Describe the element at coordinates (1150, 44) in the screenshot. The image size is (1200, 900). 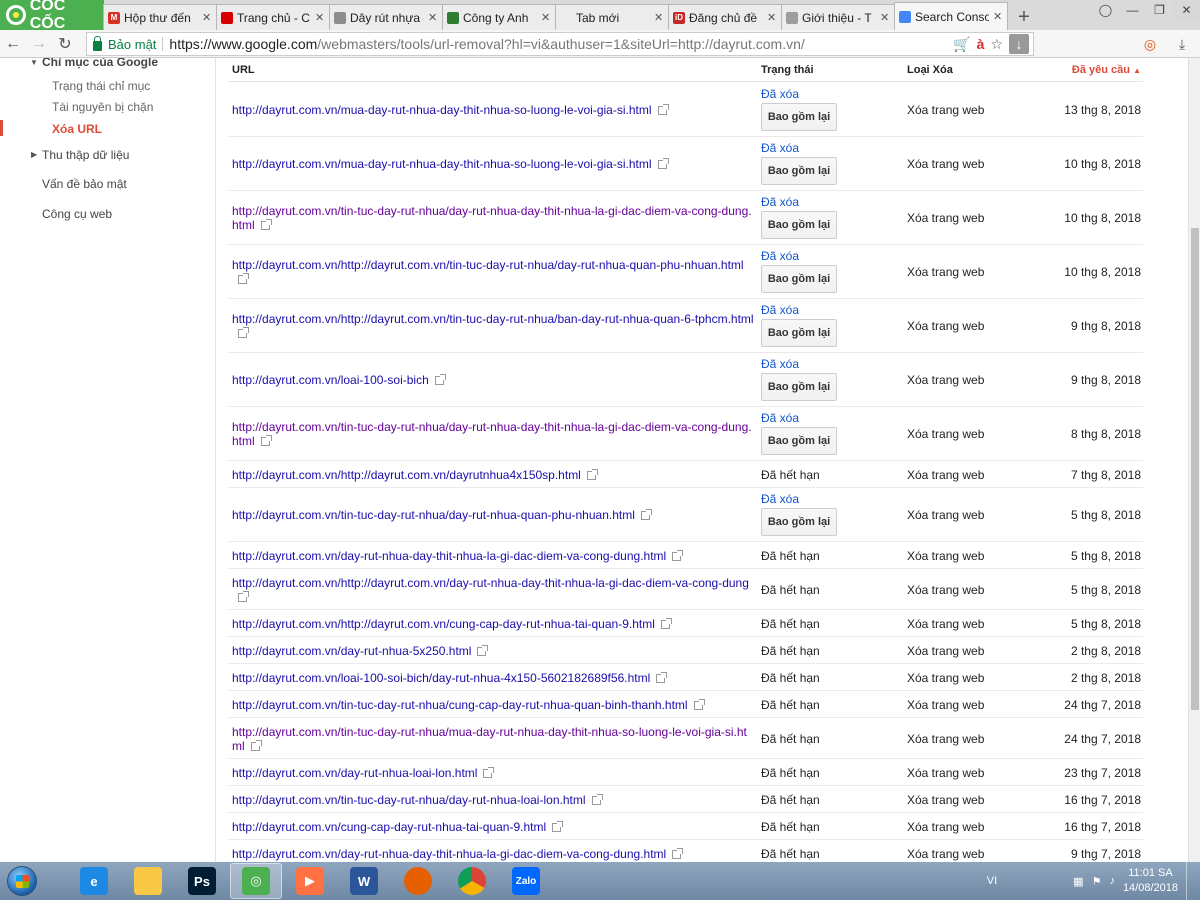
I see `coccoc-extension-icon: ◎` at that location.